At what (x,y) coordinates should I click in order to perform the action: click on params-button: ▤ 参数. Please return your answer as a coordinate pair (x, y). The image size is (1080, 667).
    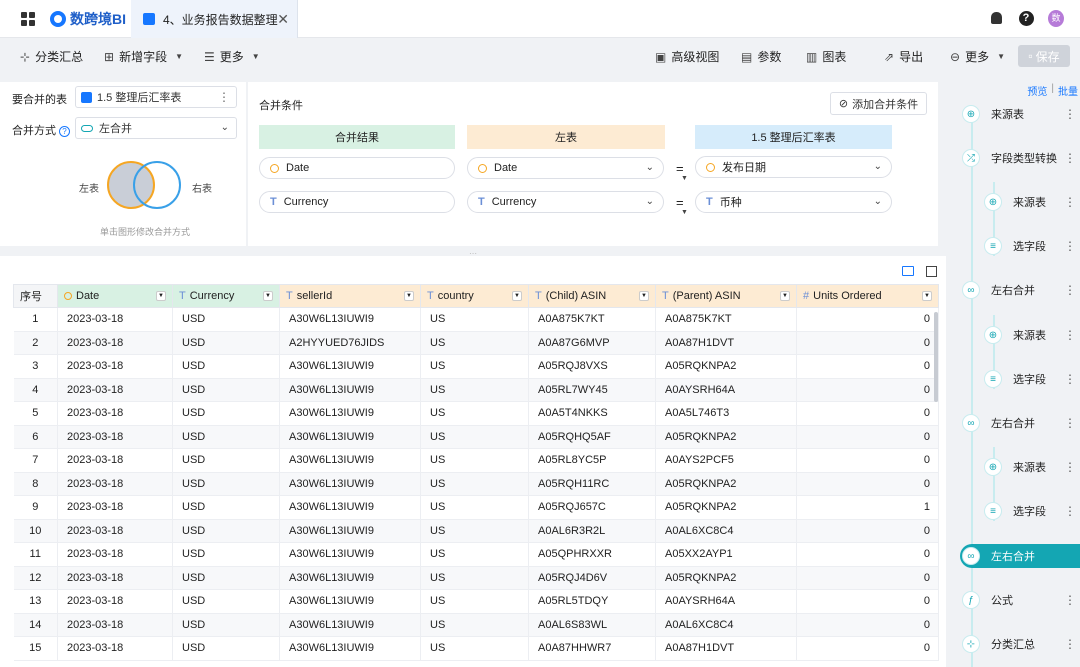
    Looking at the image, I should click on (761, 56).